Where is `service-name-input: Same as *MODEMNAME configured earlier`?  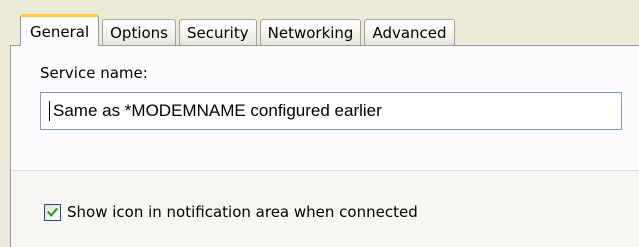
service-name-input: Same as *MODEMNAME configured earlier is located at coordinates (331, 111).